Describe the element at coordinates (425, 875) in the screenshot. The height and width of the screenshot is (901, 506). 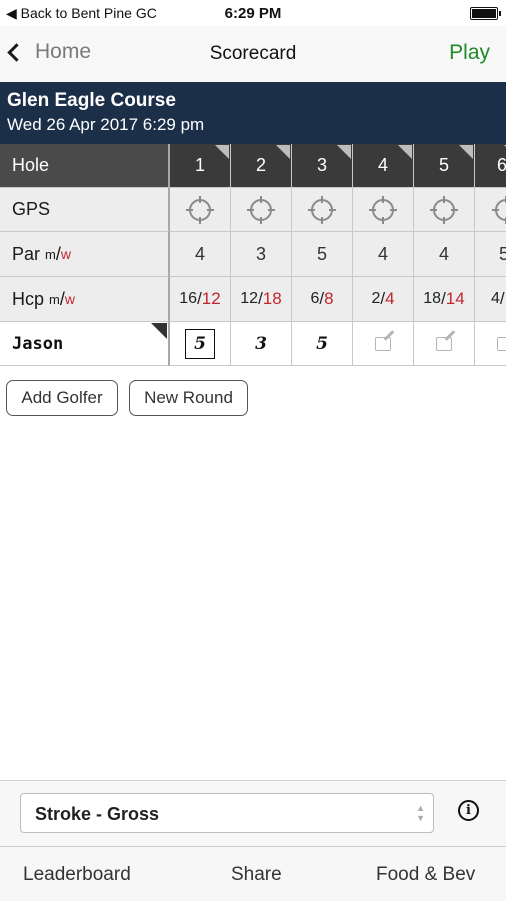
I see `tab-food-bev: Food & Bev` at that location.